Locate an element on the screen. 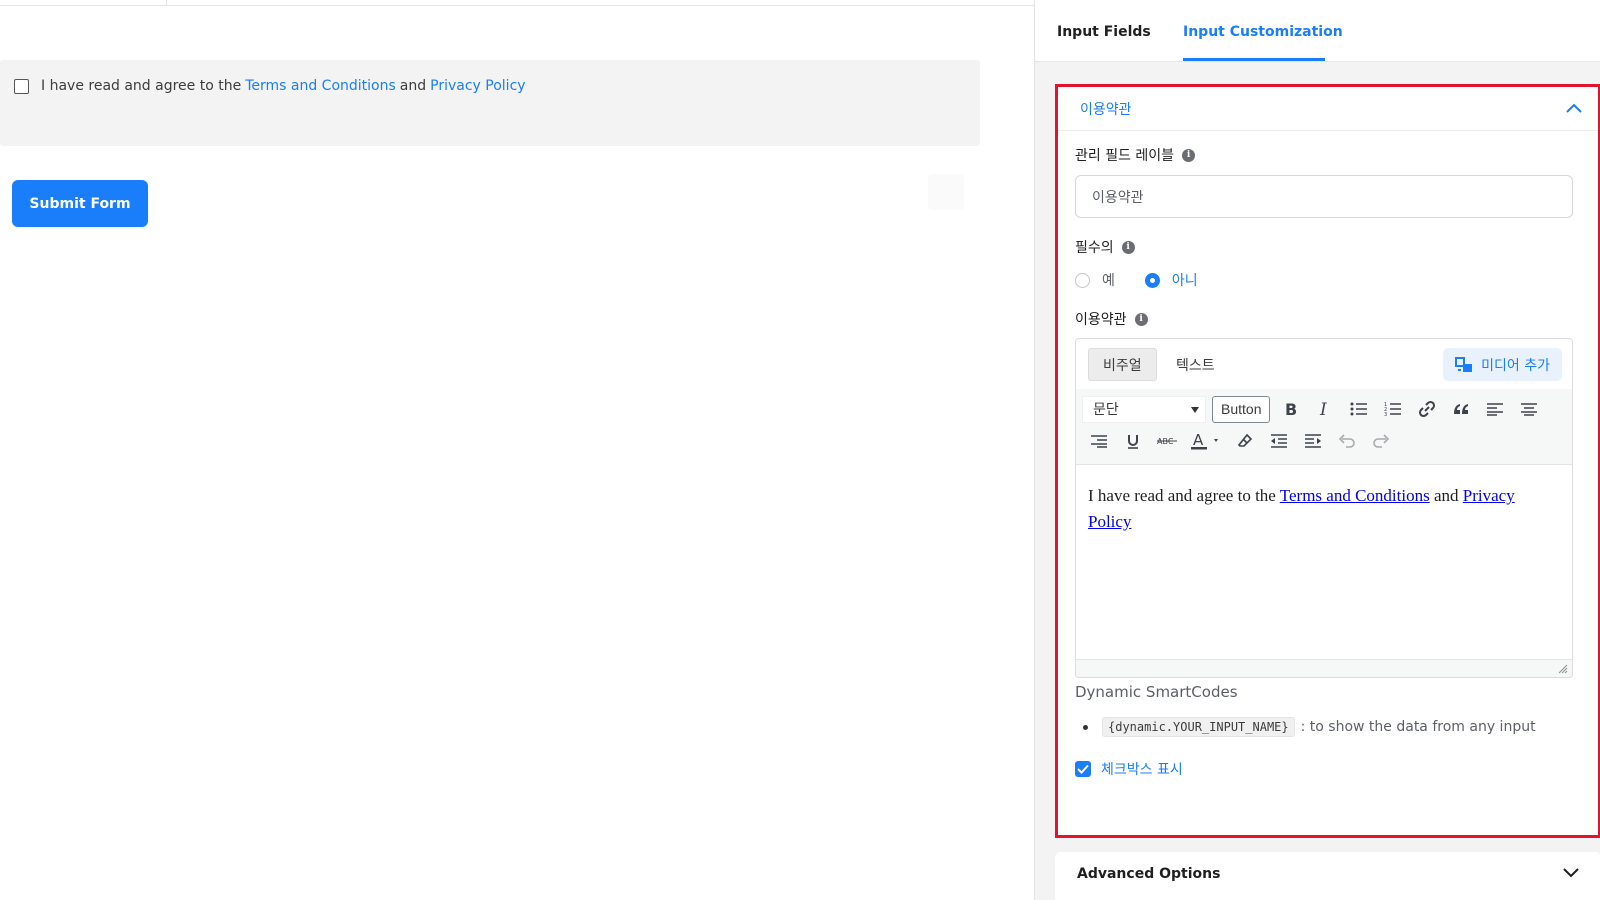  editor-text: I have read and agree to the is located at coordinates (1182, 495).